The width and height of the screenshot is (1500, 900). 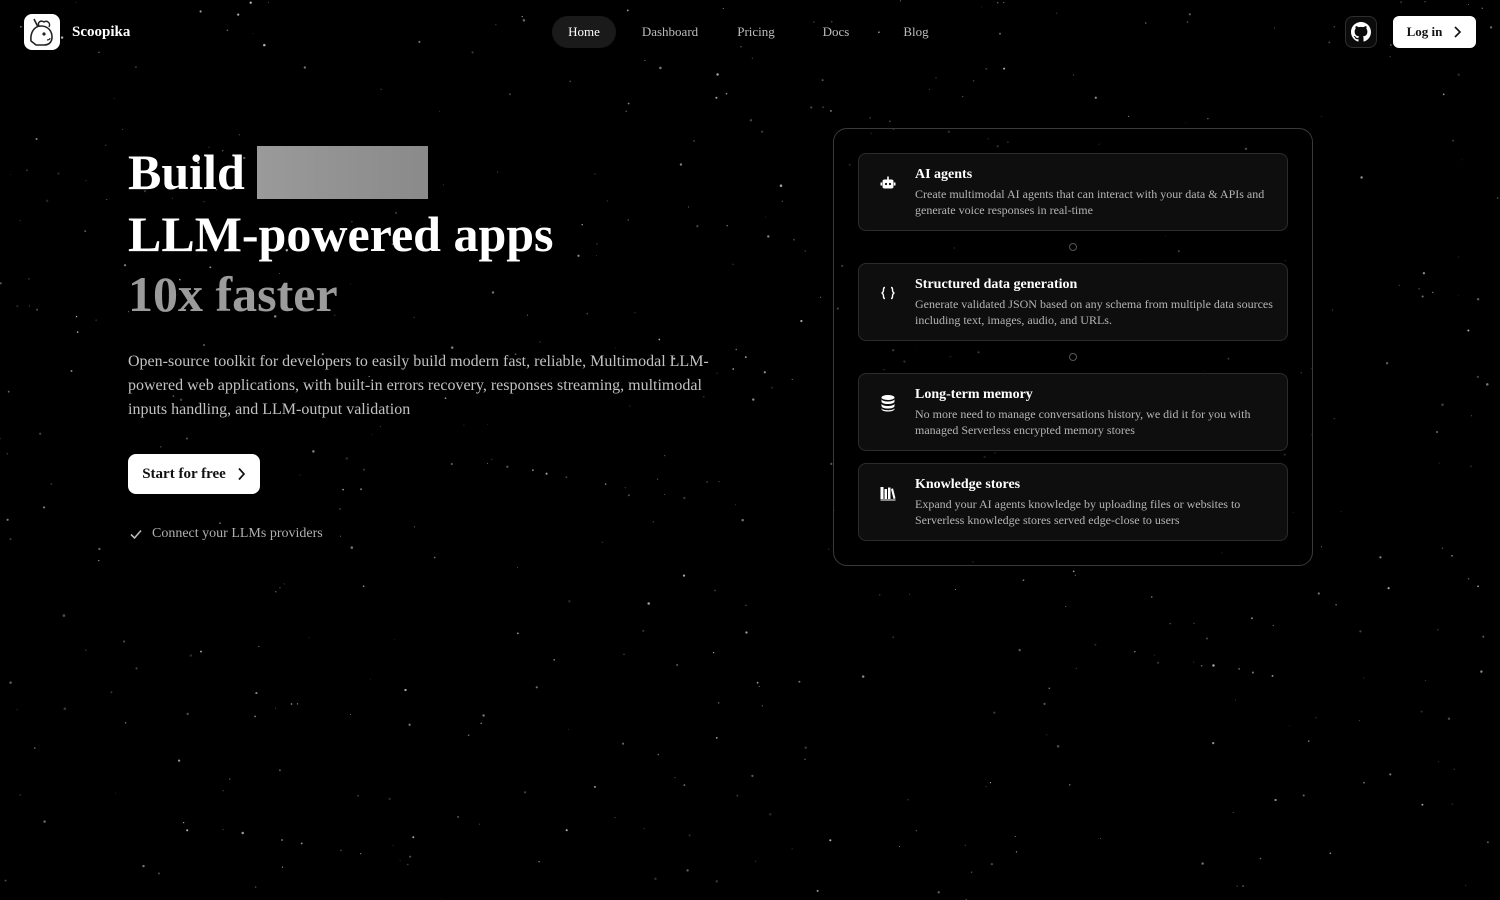 I want to click on database-icon, so click(x=888, y=403).